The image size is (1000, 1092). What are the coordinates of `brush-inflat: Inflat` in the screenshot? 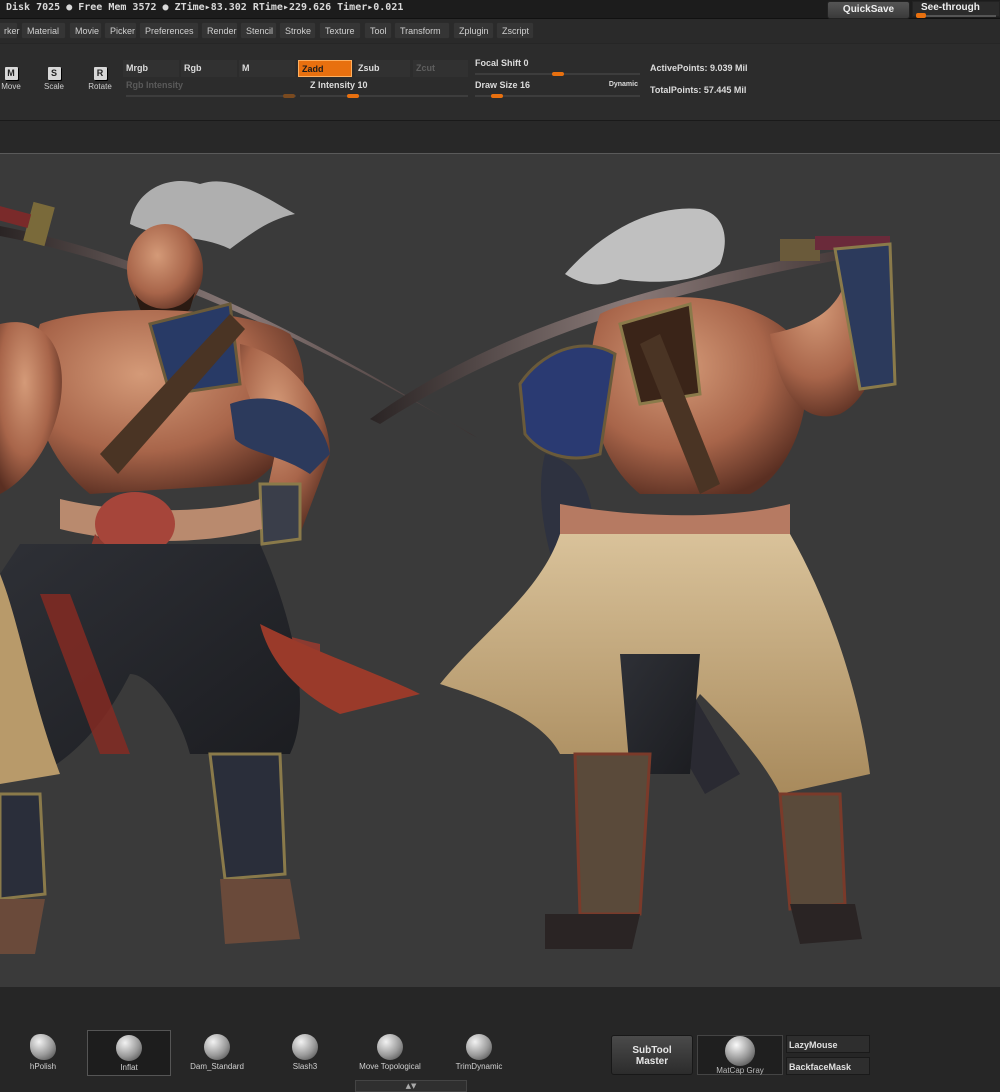 It's located at (129, 1053).